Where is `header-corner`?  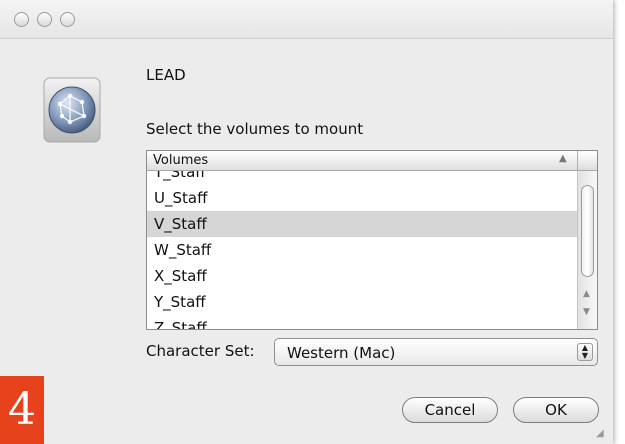 header-corner is located at coordinates (587, 161).